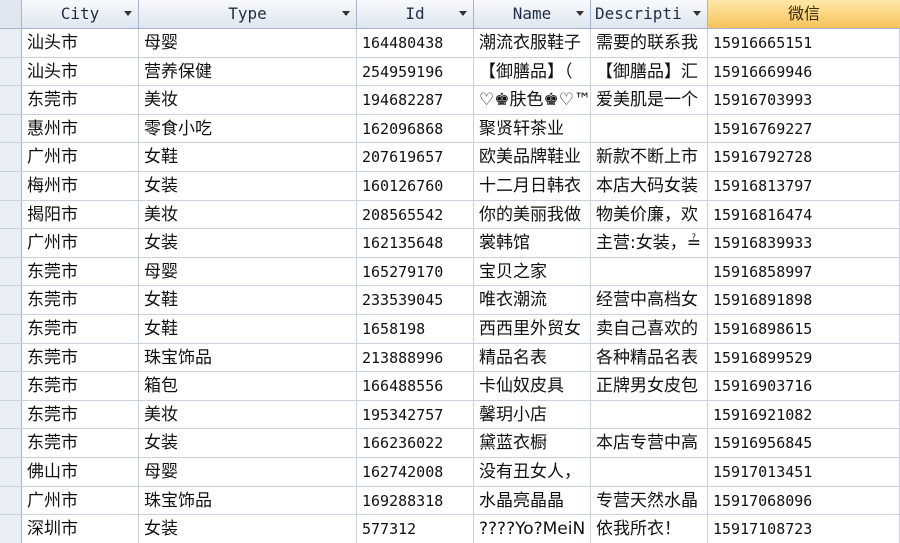  I want to click on column-header-description: Descripti, so click(649, 14).